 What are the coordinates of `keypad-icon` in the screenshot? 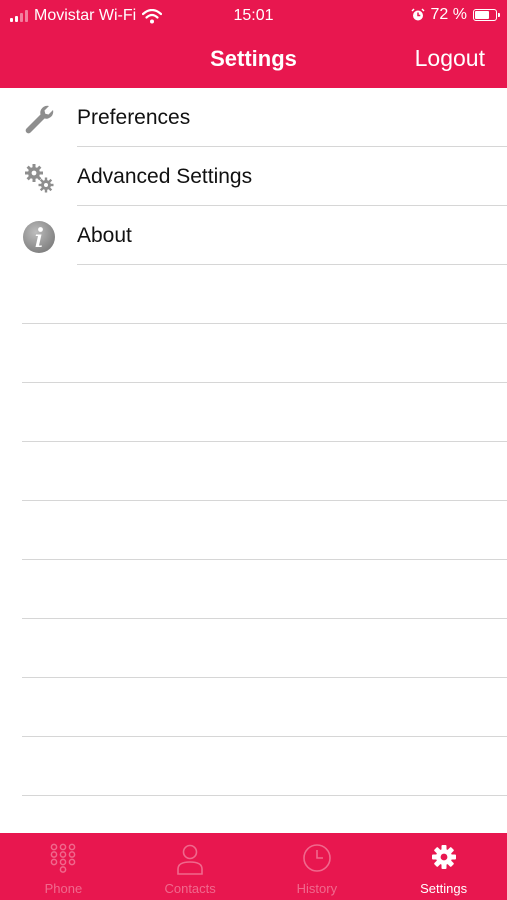 It's located at (63, 858).